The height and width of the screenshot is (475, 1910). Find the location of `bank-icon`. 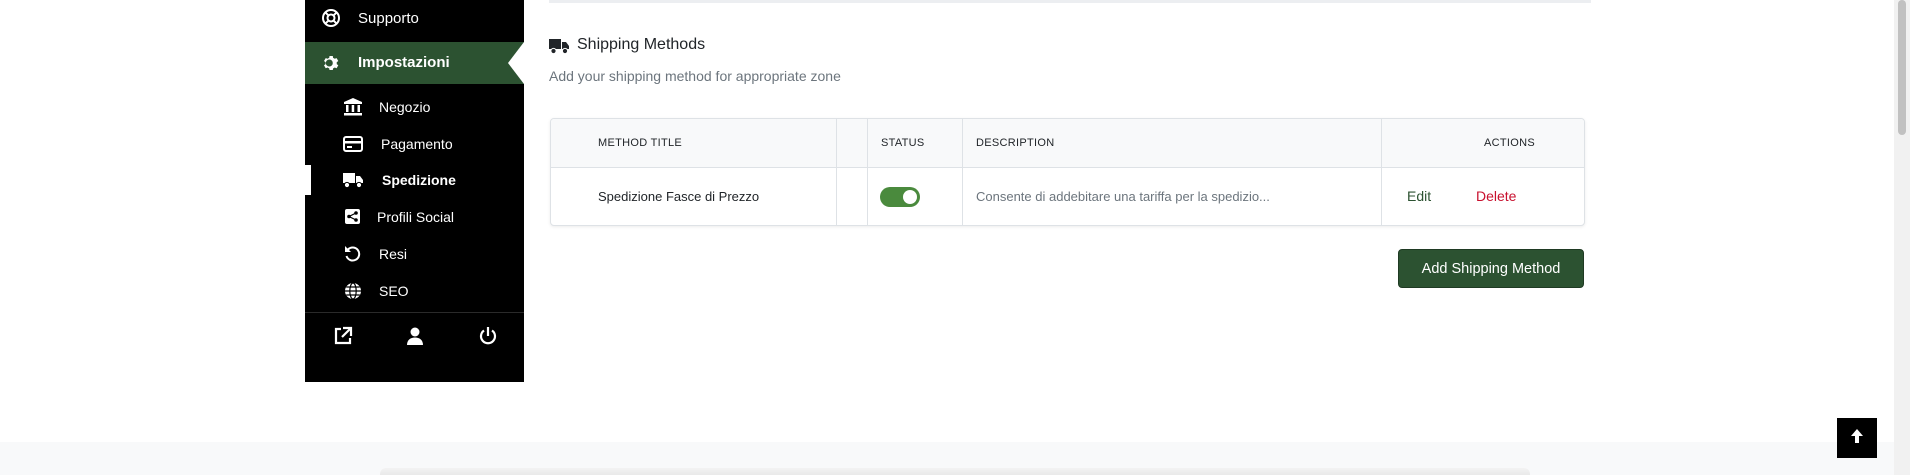

bank-icon is located at coordinates (353, 107).